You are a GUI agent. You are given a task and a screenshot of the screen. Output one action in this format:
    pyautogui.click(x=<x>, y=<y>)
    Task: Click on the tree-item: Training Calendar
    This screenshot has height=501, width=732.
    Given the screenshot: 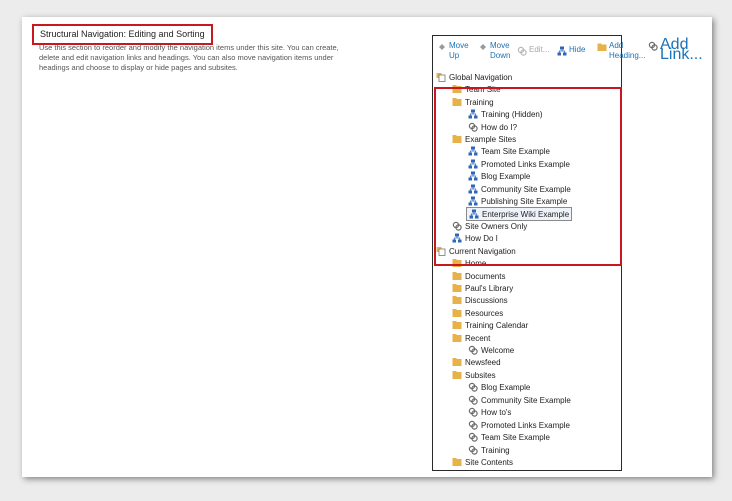 What is the action you would take?
    pyautogui.click(x=490, y=325)
    